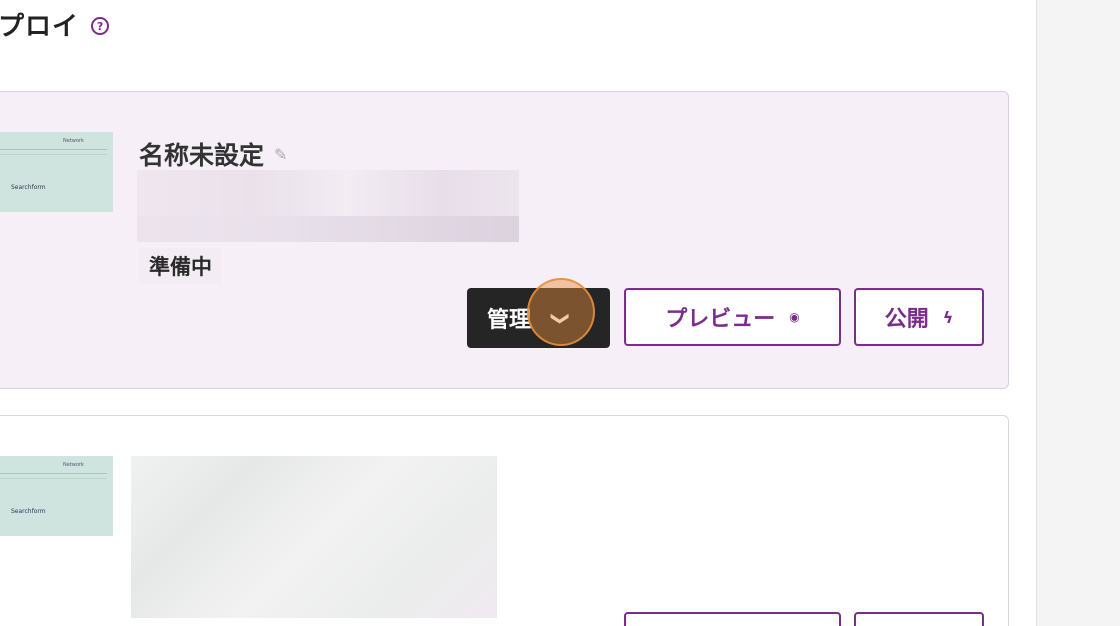  I want to click on lightning-icon: ϟ, so click(948, 317).